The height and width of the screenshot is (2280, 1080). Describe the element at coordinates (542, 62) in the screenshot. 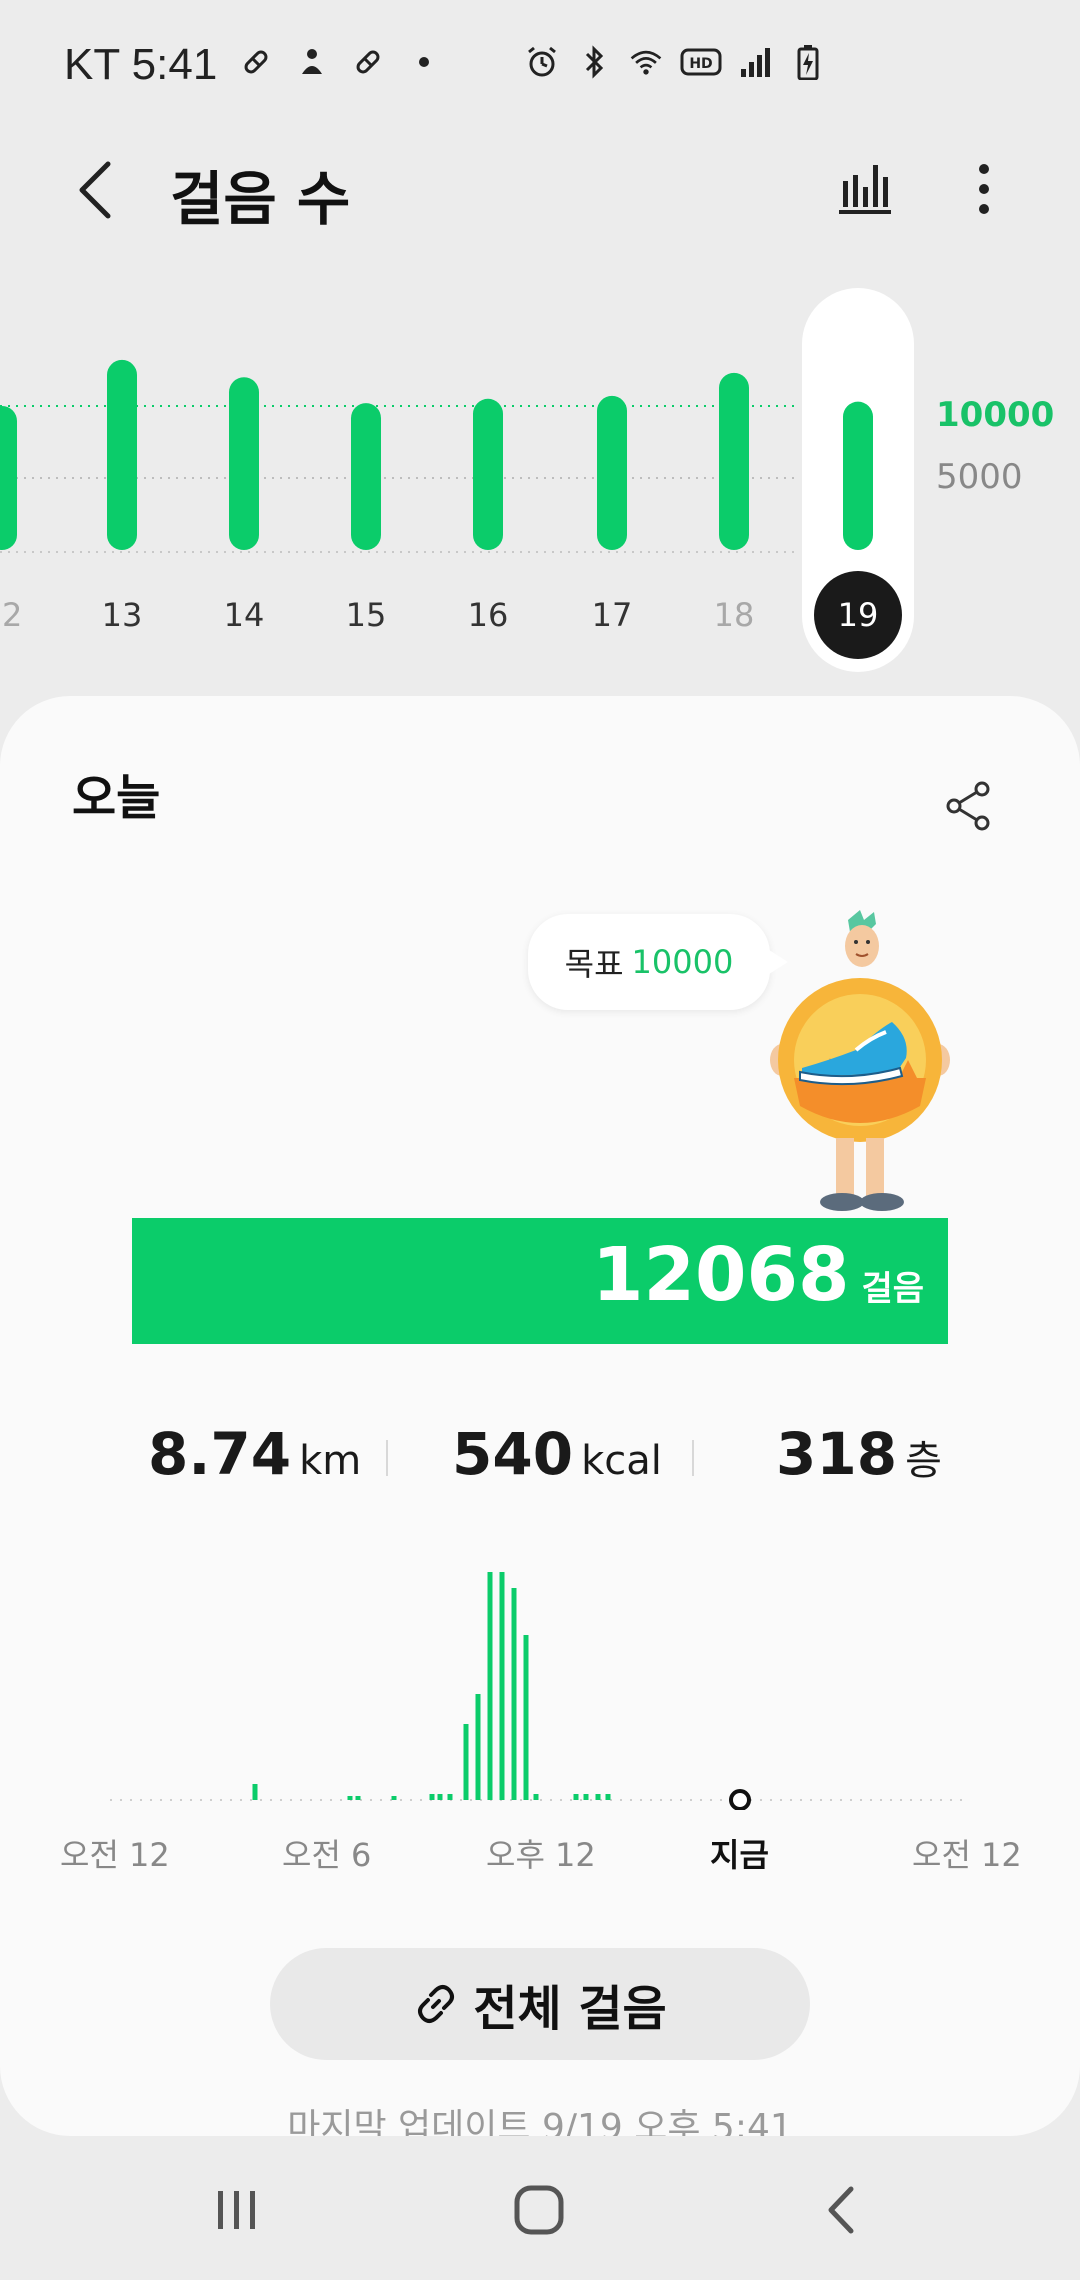

I see `alarm-icon` at that location.